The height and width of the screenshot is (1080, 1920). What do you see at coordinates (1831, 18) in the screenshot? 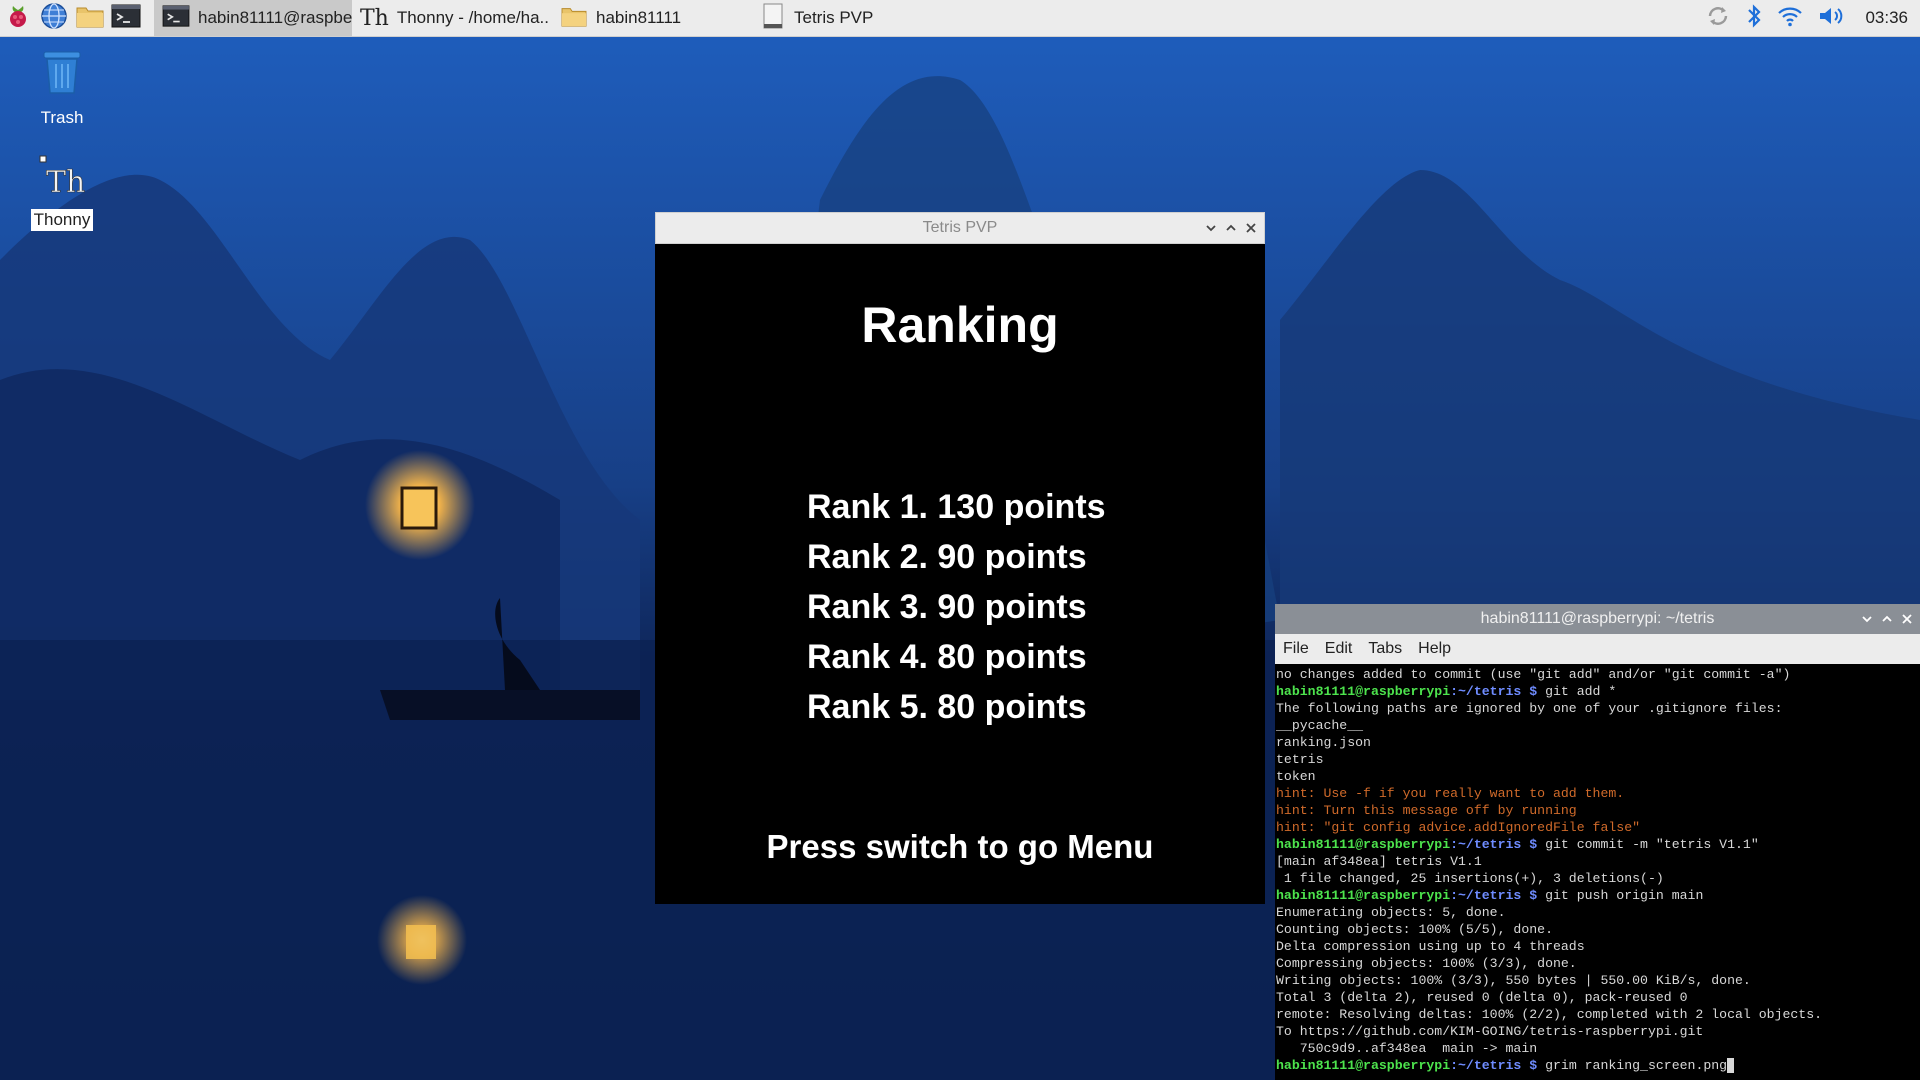
I see `volume-icon` at bounding box center [1831, 18].